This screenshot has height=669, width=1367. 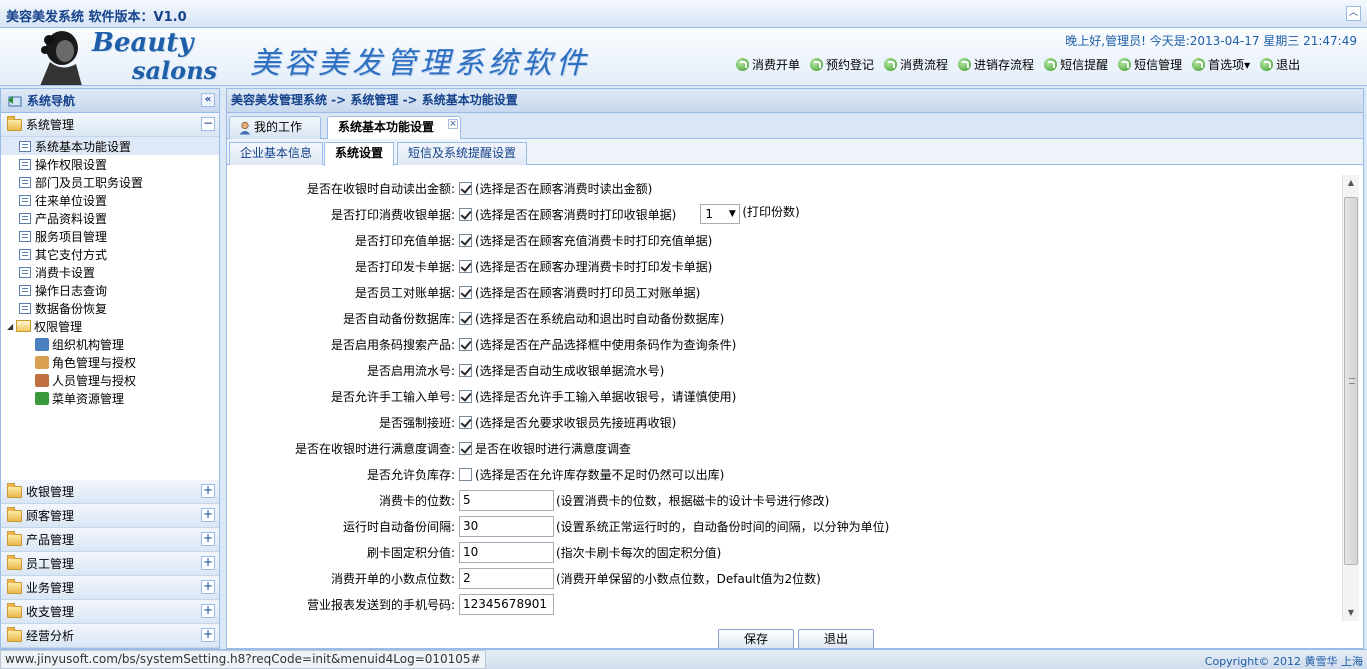 What do you see at coordinates (1211, 41) in the screenshot?
I see `greeting-text: 晚上好,管理员! 今天是:2013-04-17 星期三 21:47:49` at bounding box center [1211, 41].